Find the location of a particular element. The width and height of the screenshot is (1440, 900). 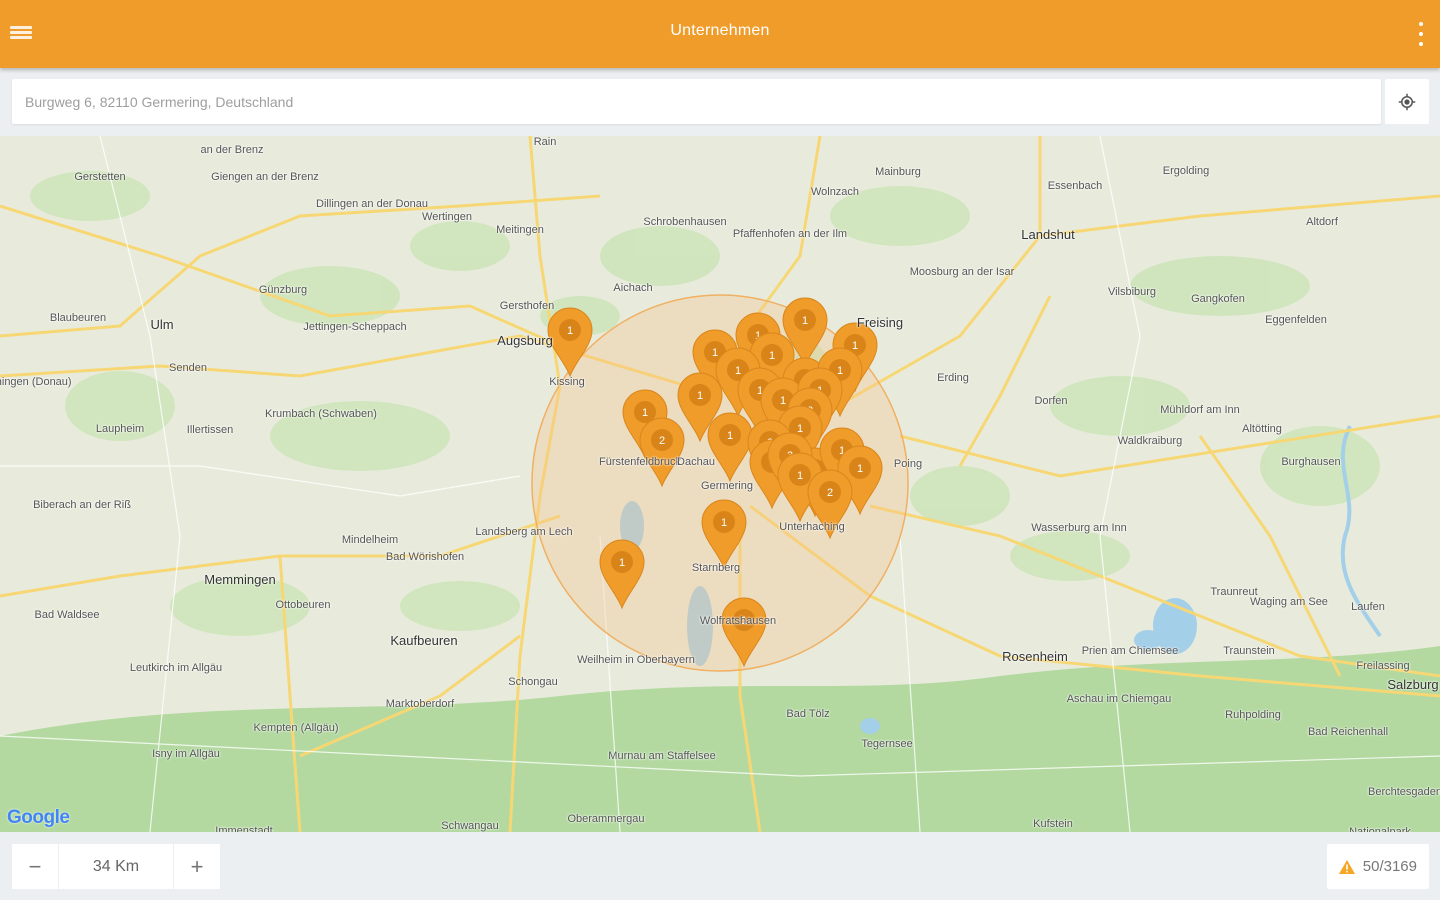

map-place-label: Dillingen an der Donau is located at coordinates (372, 204).